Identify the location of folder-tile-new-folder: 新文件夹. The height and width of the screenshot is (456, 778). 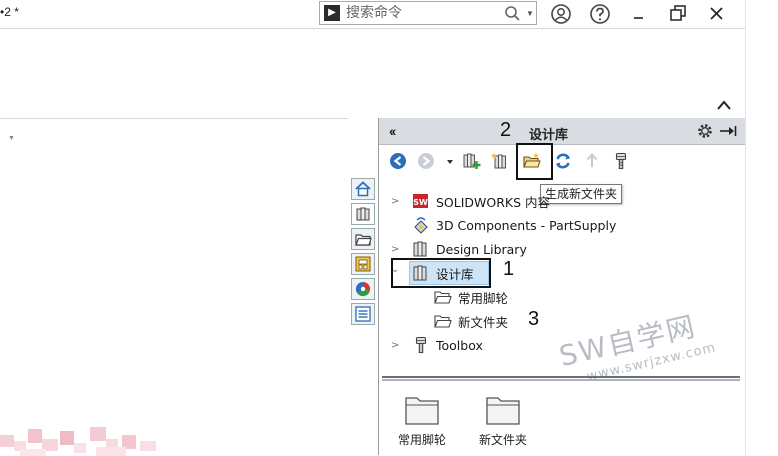
(503, 421).